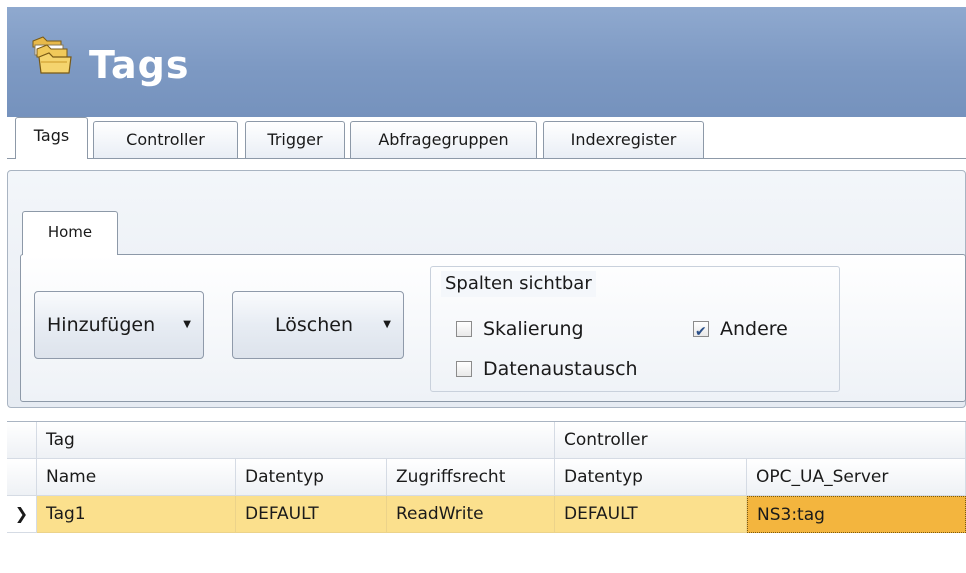  What do you see at coordinates (314, 325) in the screenshot?
I see `delete-button-label: Löschen` at bounding box center [314, 325].